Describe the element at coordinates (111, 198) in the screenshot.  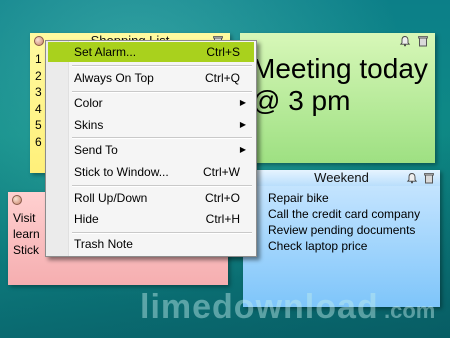
I see `menu-item-label: Roll Up/Down` at that location.